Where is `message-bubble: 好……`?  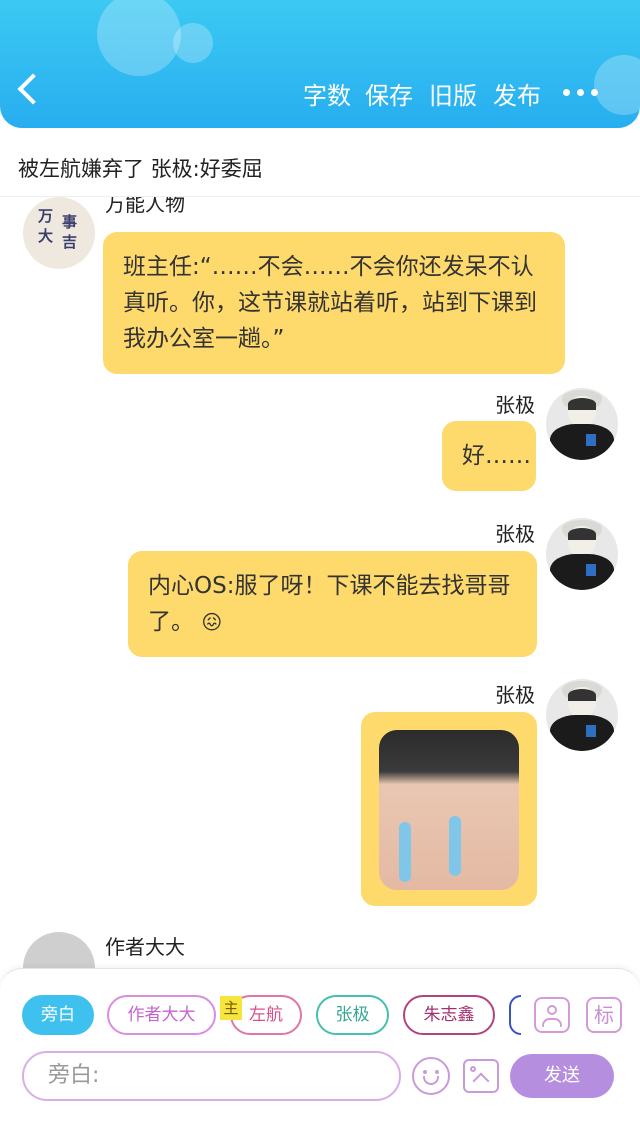 message-bubble: 好…… is located at coordinates (489, 456).